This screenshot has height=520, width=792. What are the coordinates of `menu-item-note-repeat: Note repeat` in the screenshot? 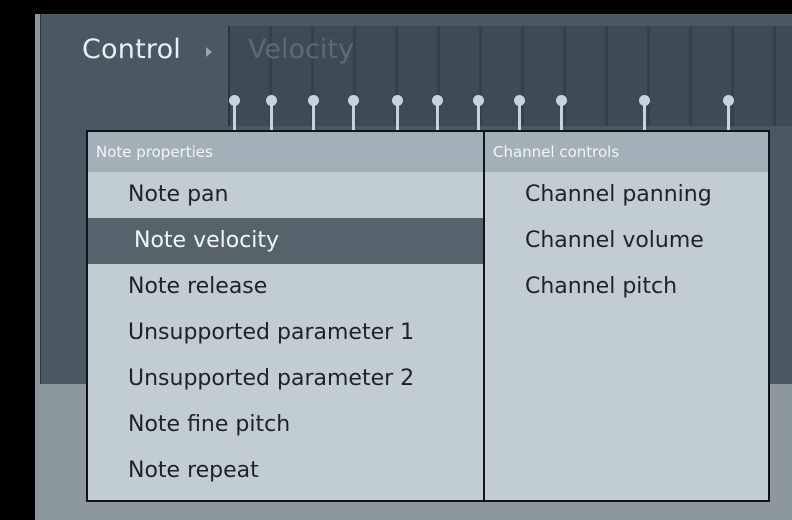 It's located at (285, 471).